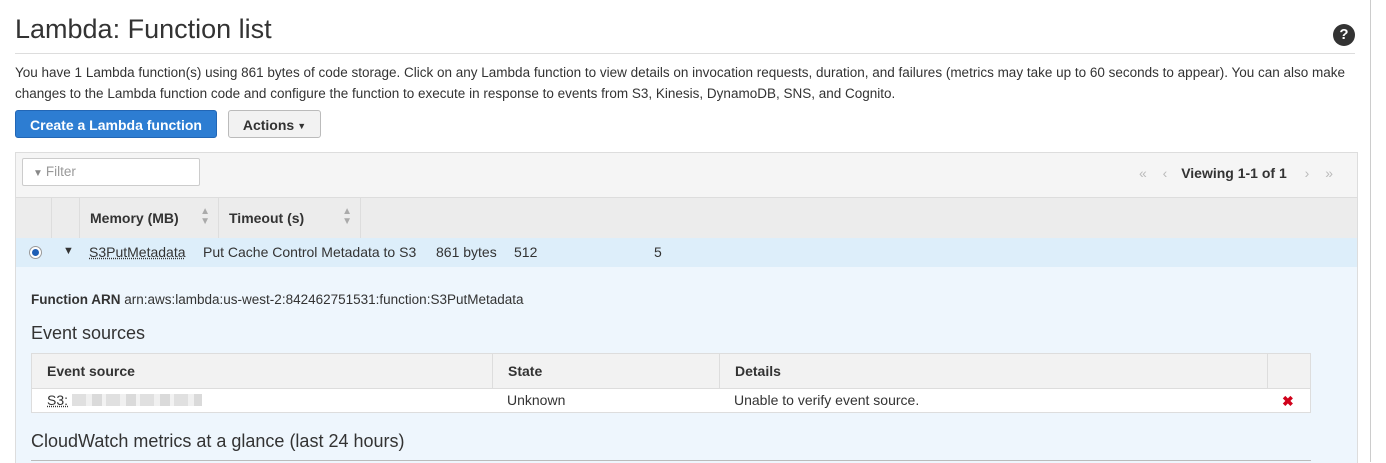 This screenshot has width=1386, height=463. I want to click on function-code-size: 861 bytes, so click(466, 252).